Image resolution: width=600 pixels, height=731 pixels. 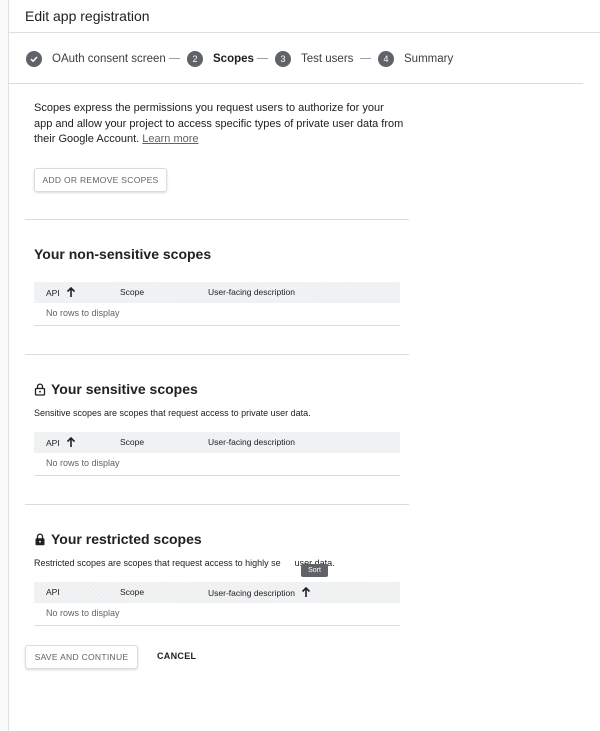 I want to click on cancel-button: CANCEL, so click(x=176, y=656).